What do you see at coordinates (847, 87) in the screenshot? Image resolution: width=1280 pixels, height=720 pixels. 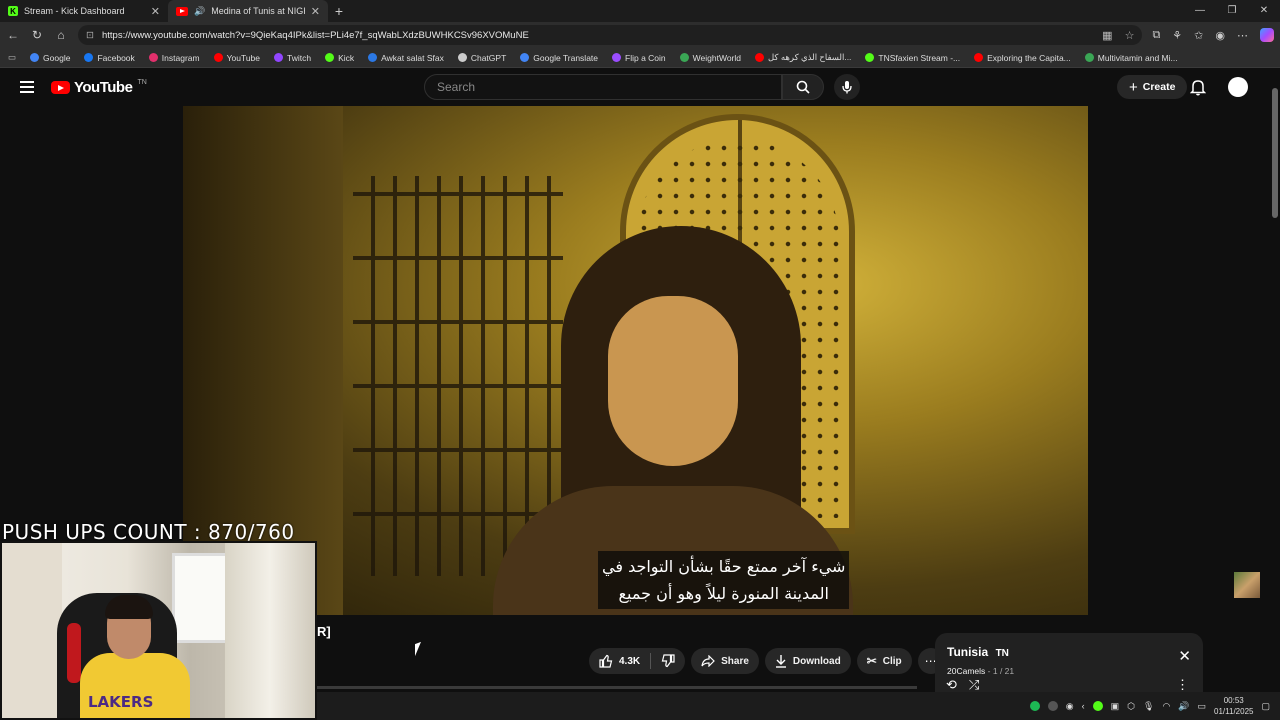 I see `voice-search-button` at bounding box center [847, 87].